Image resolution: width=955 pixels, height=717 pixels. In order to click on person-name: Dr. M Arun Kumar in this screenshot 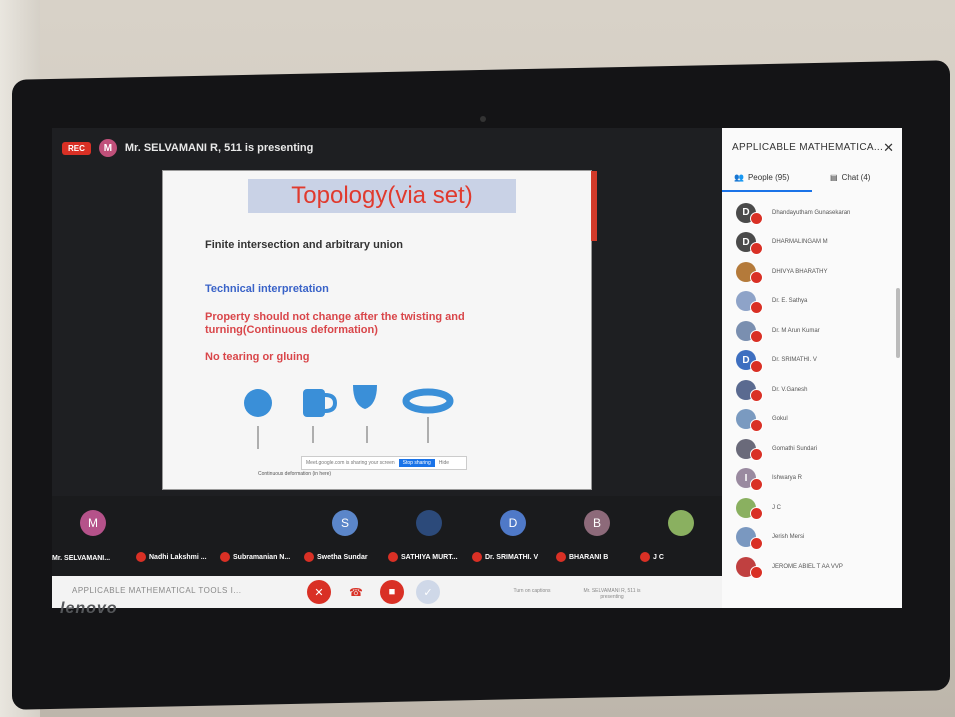, I will do `click(796, 330)`.